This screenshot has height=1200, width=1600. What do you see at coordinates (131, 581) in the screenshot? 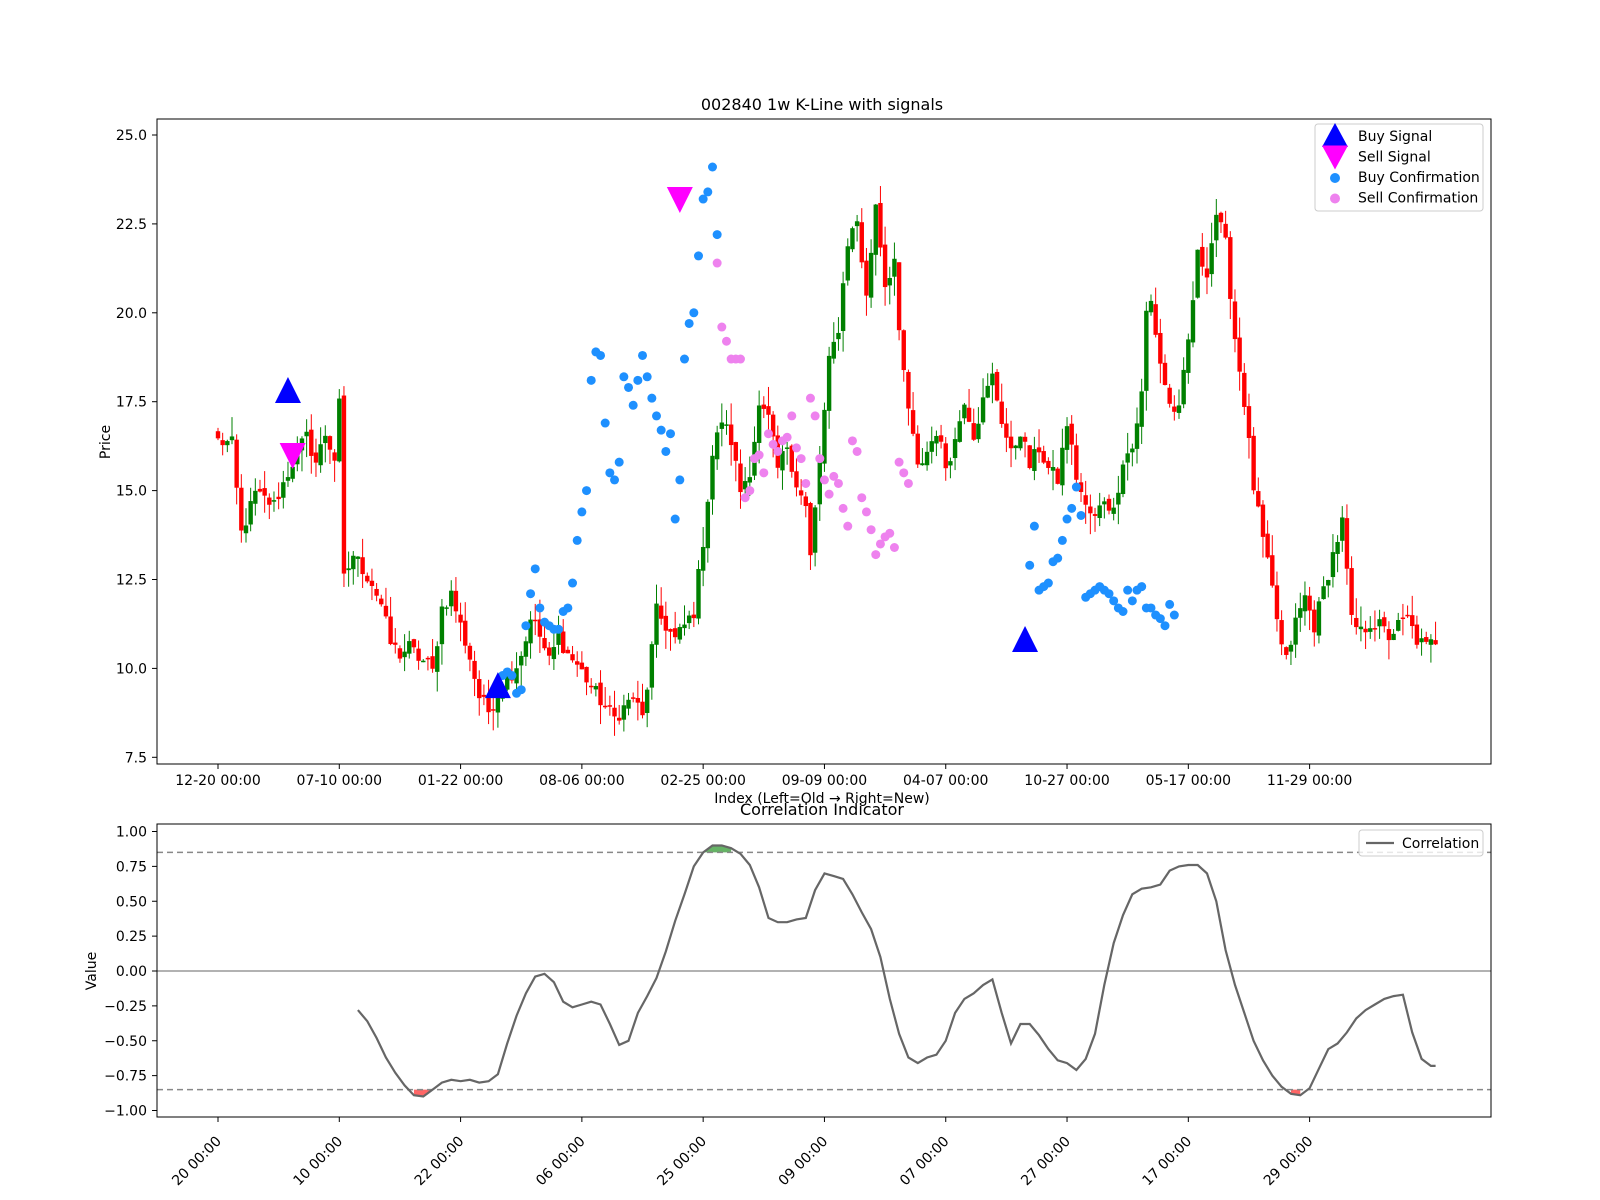
I see `kline-ytick-label: 12.5` at bounding box center [131, 581].